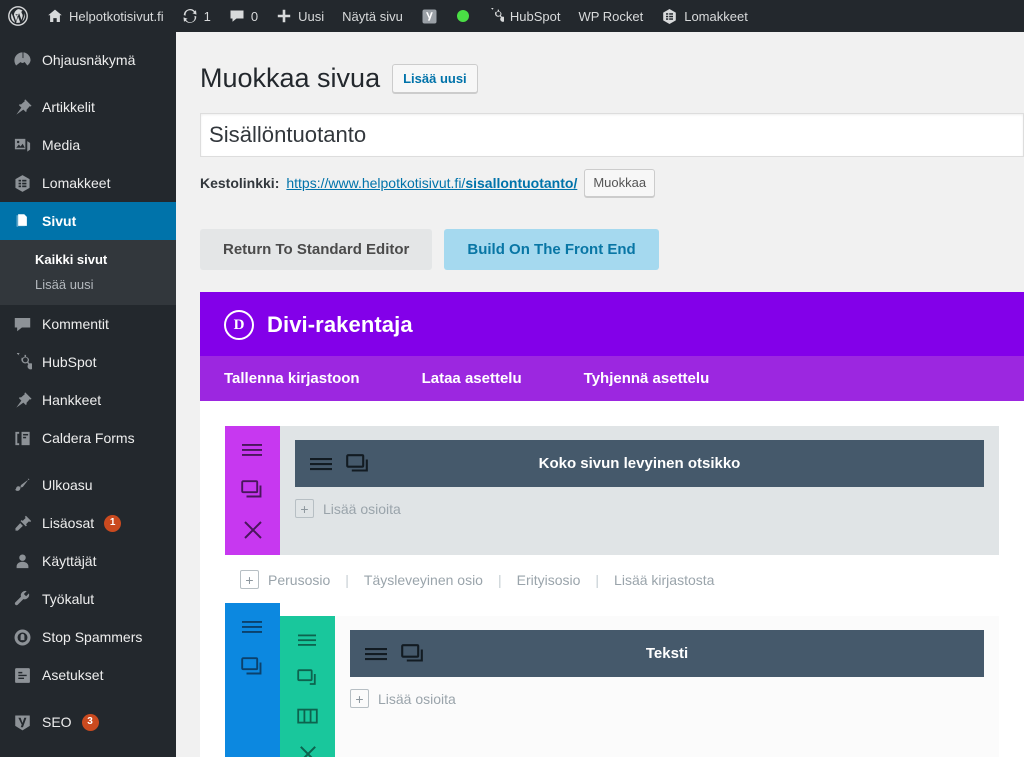 The height and width of the screenshot is (757, 1024). What do you see at coordinates (620, 183) in the screenshot?
I see `edit-permalink-button: Muokkaa` at bounding box center [620, 183].